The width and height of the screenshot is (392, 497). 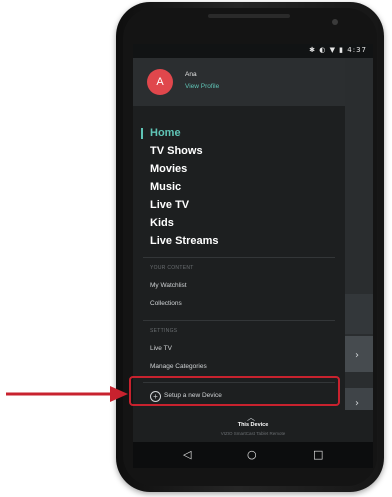 I want to click on android-nav-bar: ◁ ○ □, so click(x=253, y=455).